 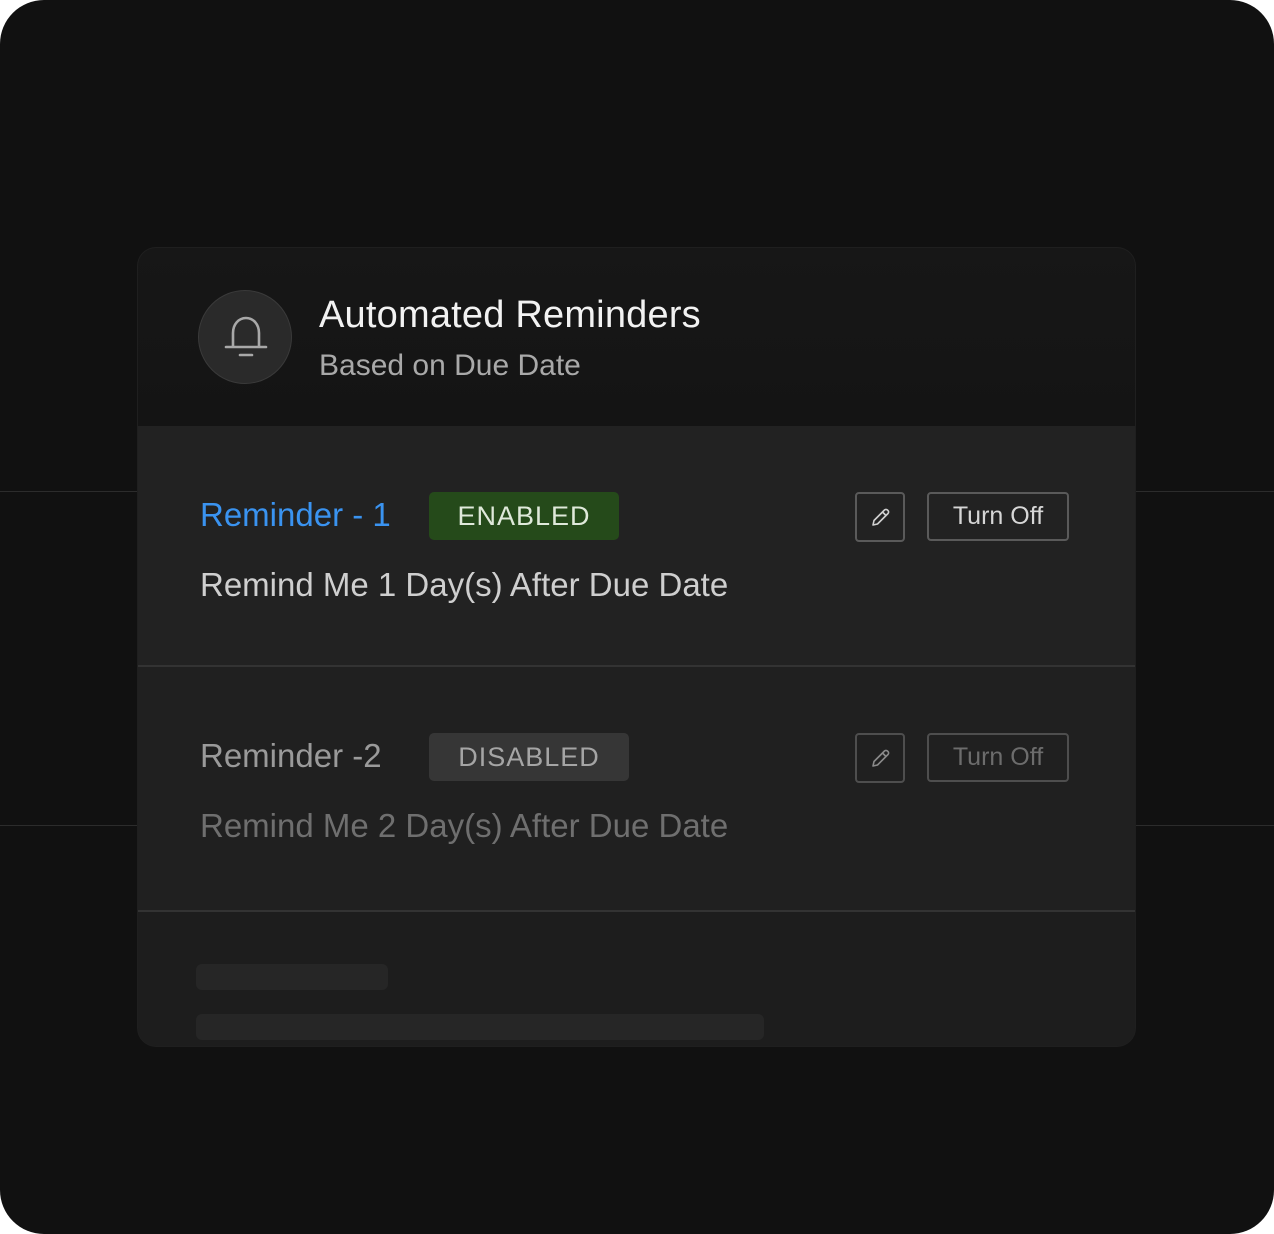 What do you see at coordinates (291, 756) in the screenshot?
I see `reminder-name: Reminder -2` at bounding box center [291, 756].